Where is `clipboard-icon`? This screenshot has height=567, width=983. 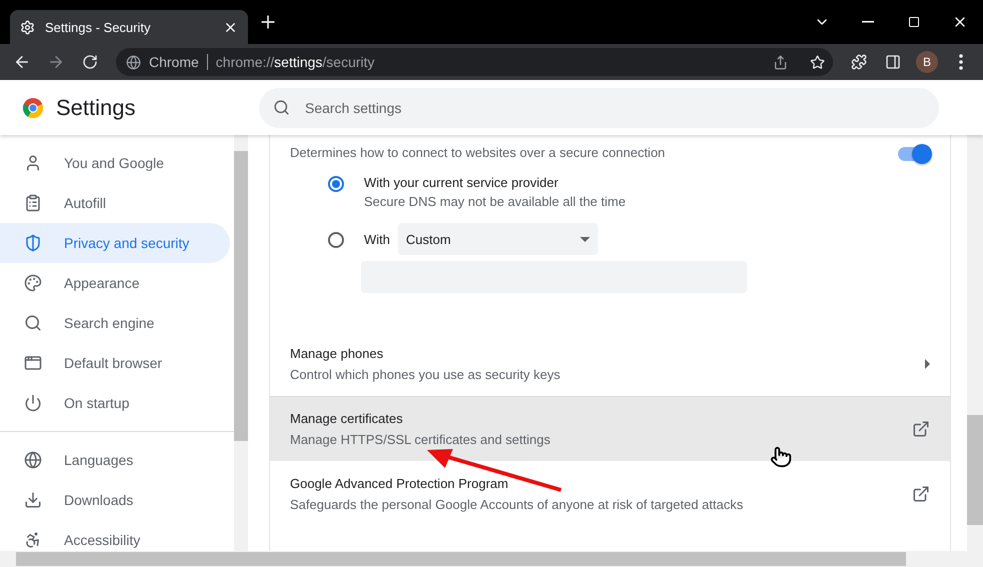
clipboard-icon is located at coordinates (33, 203).